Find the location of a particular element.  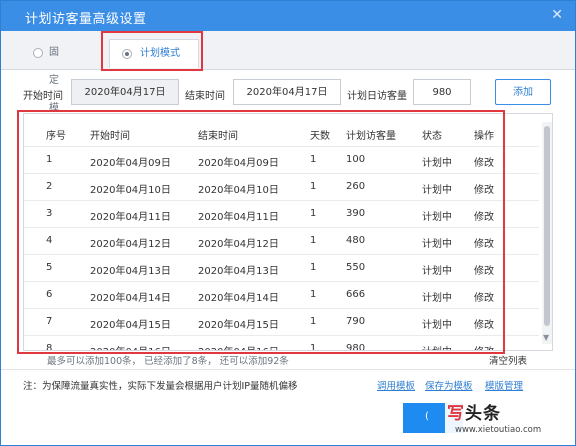

cell-end: 2020年04月11日 is located at coordinates (238, 217).